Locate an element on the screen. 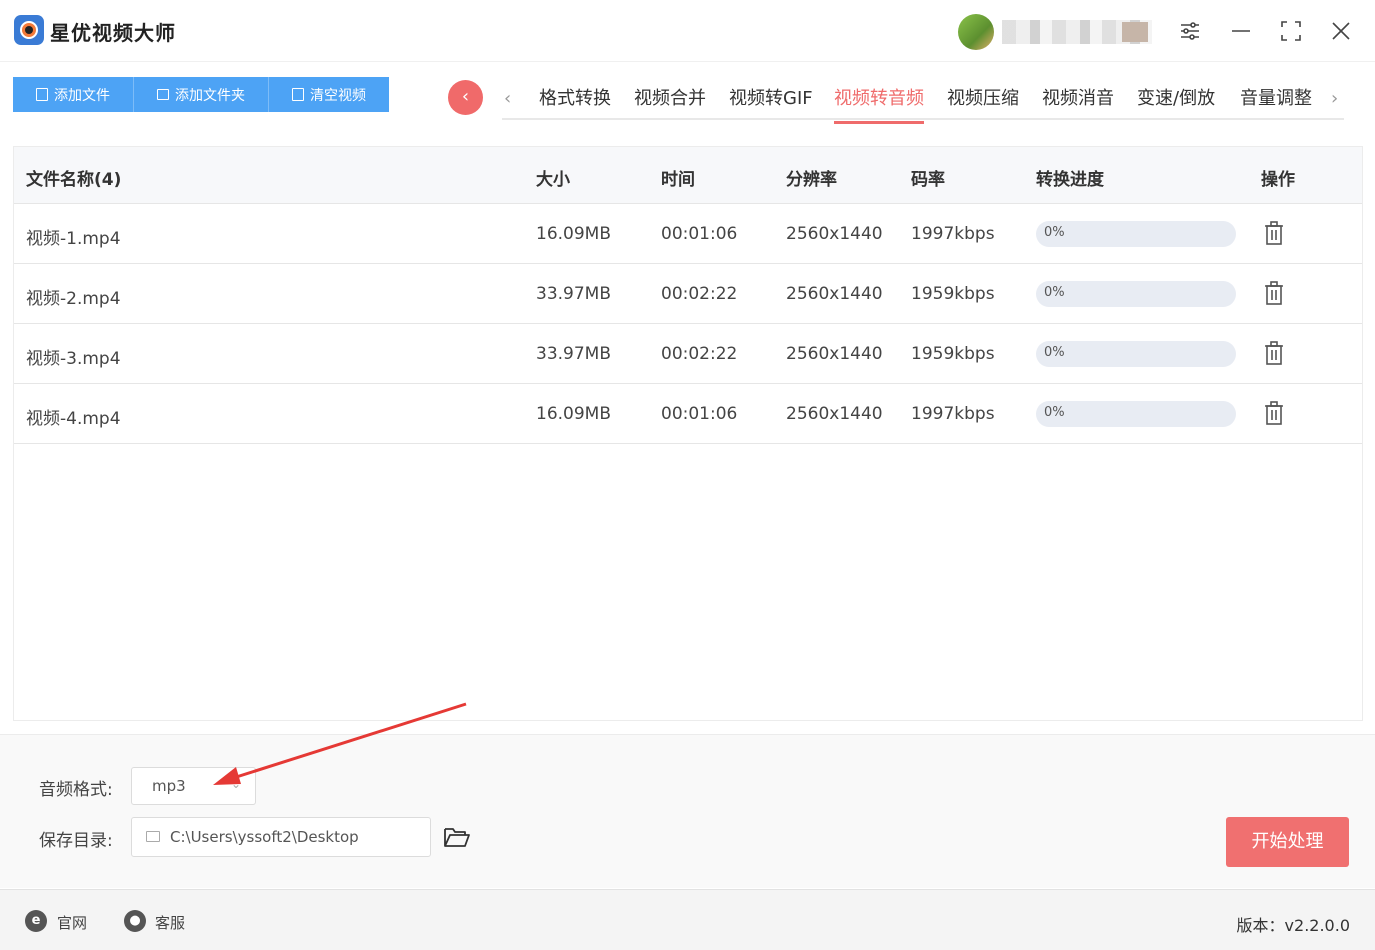 This screenshot has height=950, width=1375. title-bar: 星优视频大师 is located at coordinates (687, 31).